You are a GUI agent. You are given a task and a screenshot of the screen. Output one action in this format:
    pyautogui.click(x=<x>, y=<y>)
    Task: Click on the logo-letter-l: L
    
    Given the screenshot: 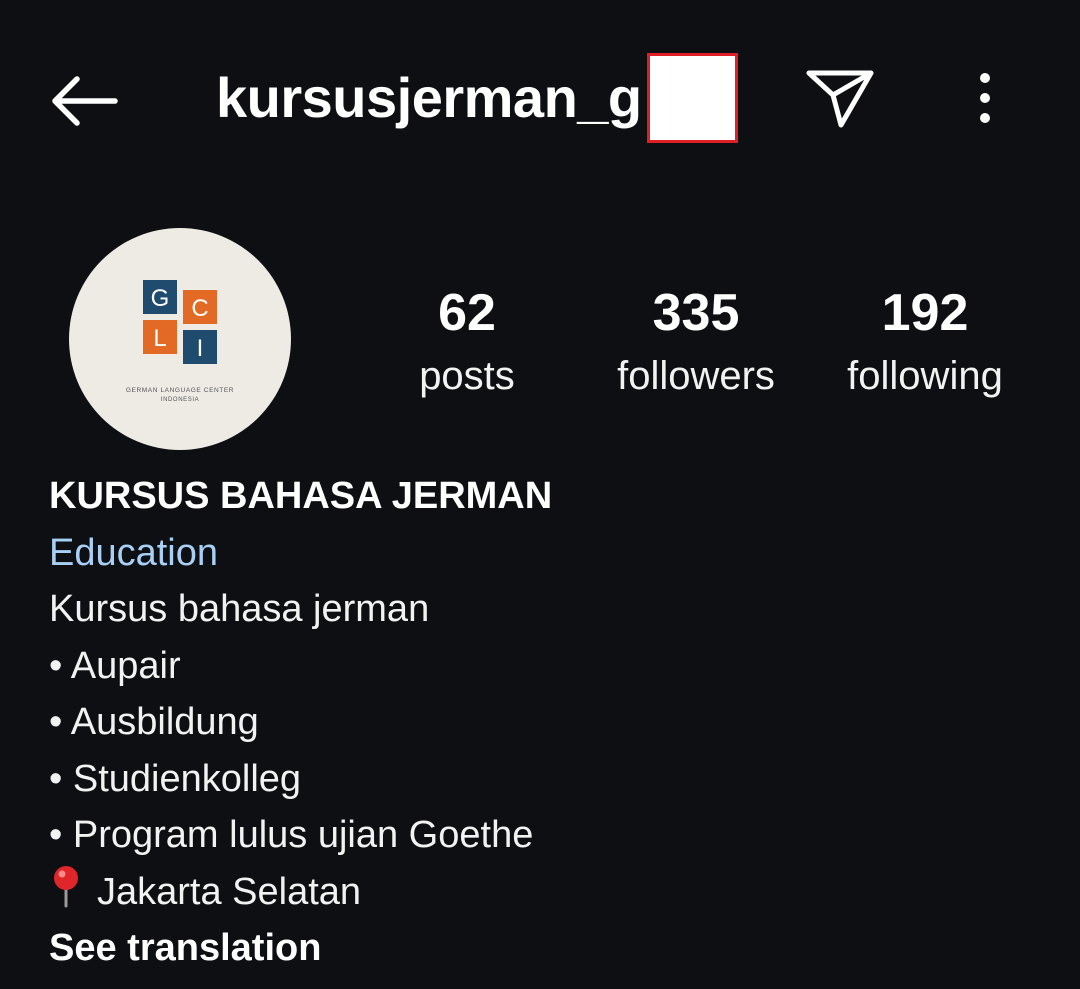 What is the action you would take?
    pyautogui.click(x=159, y=338)
    